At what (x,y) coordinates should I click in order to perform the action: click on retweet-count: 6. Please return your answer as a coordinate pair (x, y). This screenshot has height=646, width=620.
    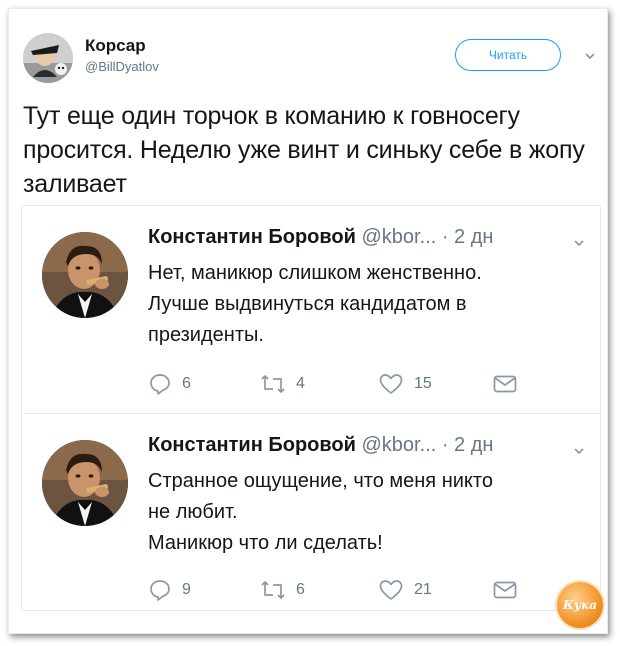
    Looking at the image, I should click on (300, 589).